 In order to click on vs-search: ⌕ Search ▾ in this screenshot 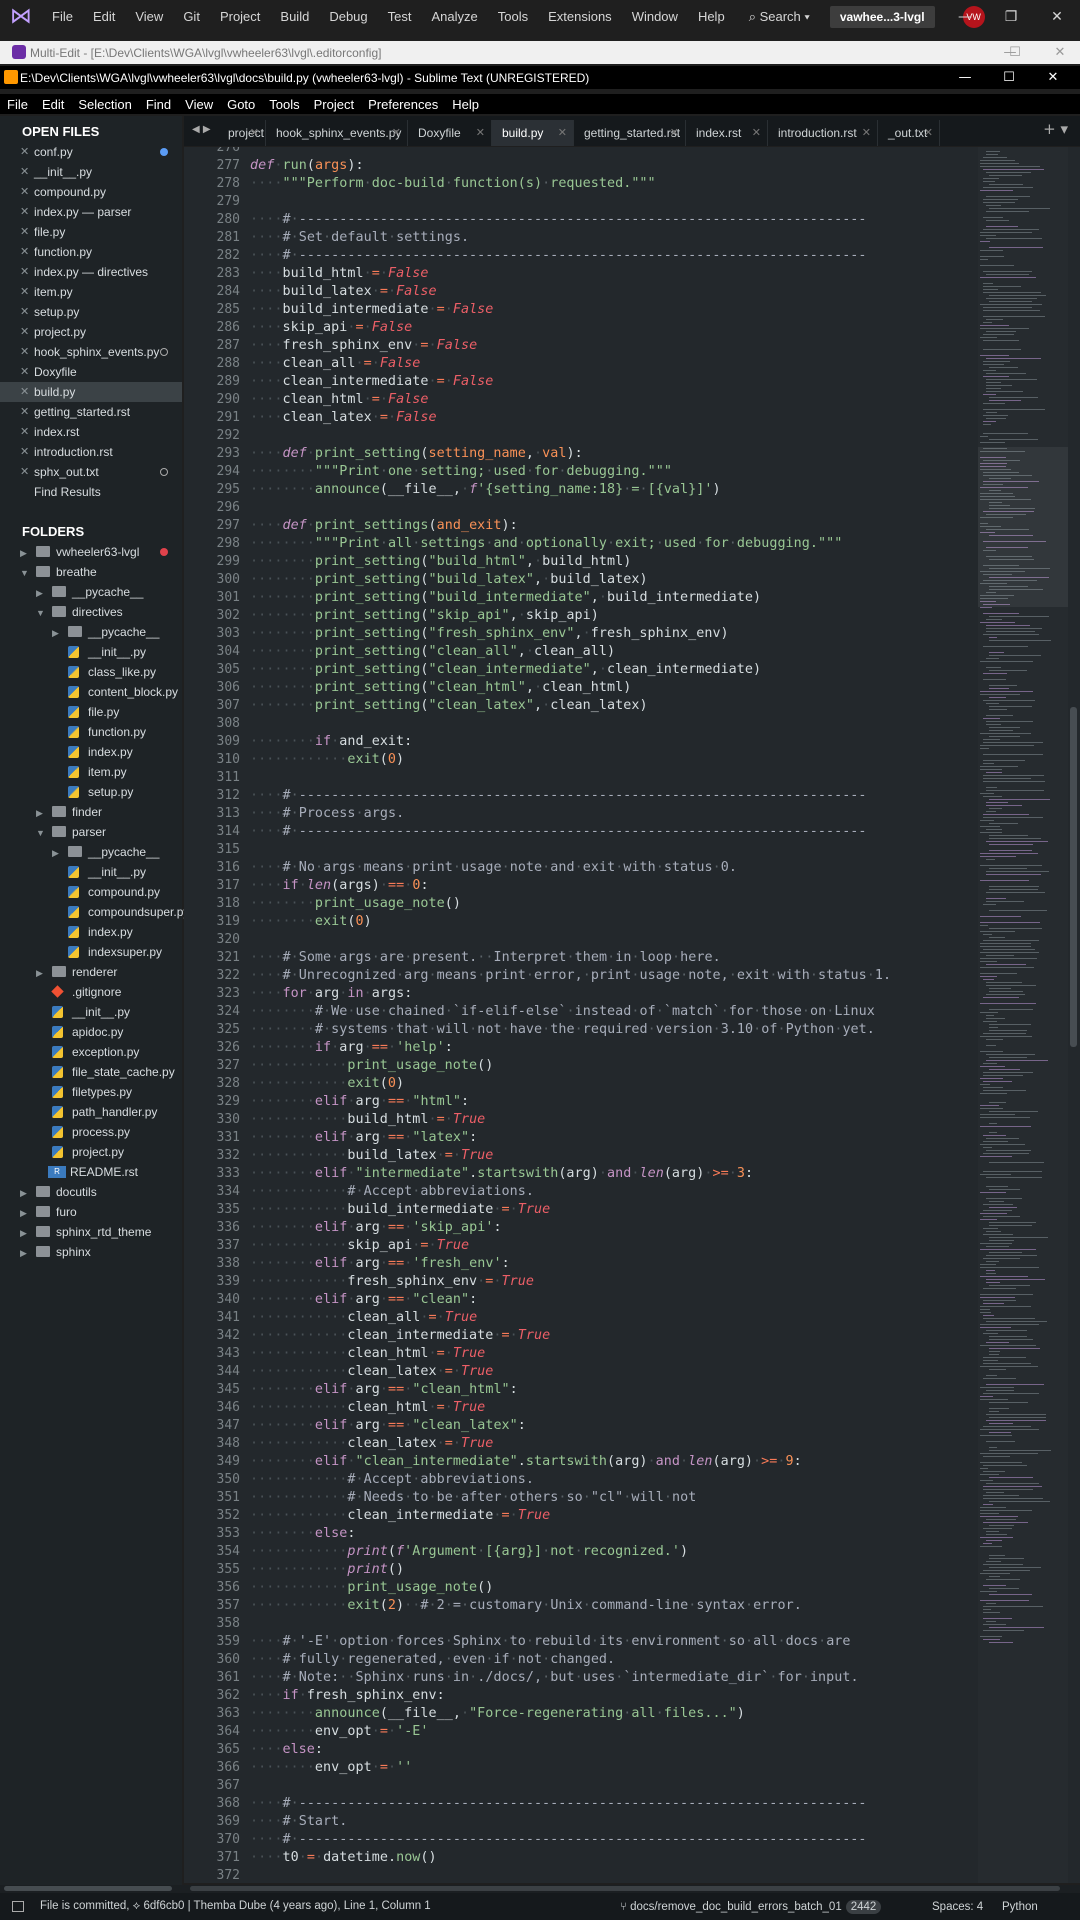, I will do `click(779, 17)`.